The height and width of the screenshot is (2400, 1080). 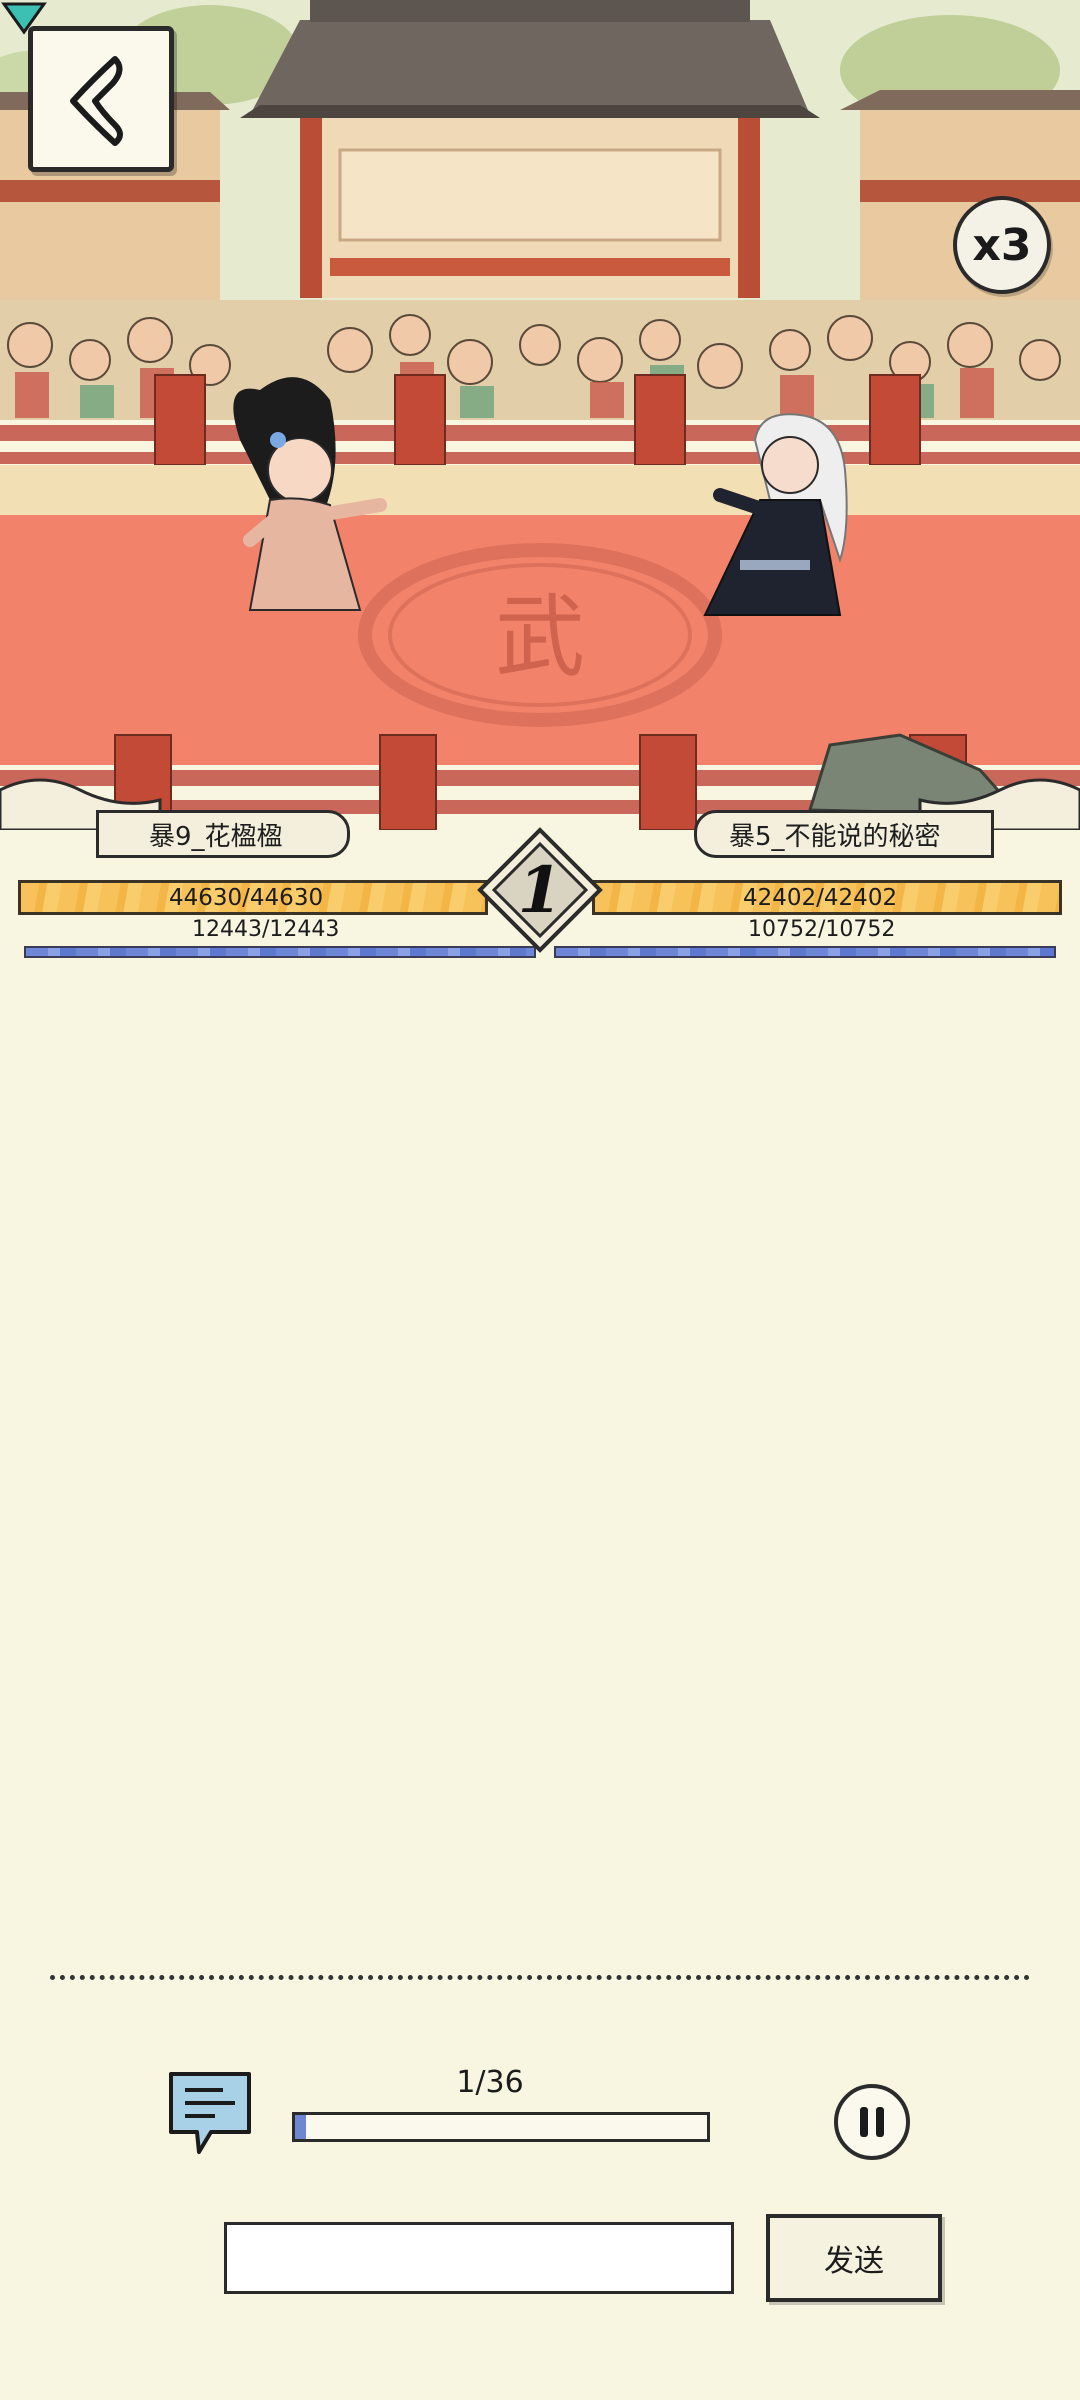 I want to click on right-hp-bar: 42402/42402, so click(x=827, y=897).